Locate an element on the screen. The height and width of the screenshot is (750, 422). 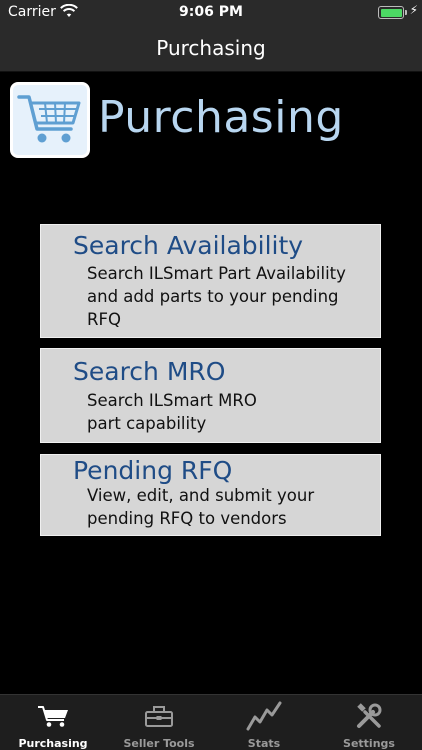
card-title: Search MRO is located at coordinates (149, 371).